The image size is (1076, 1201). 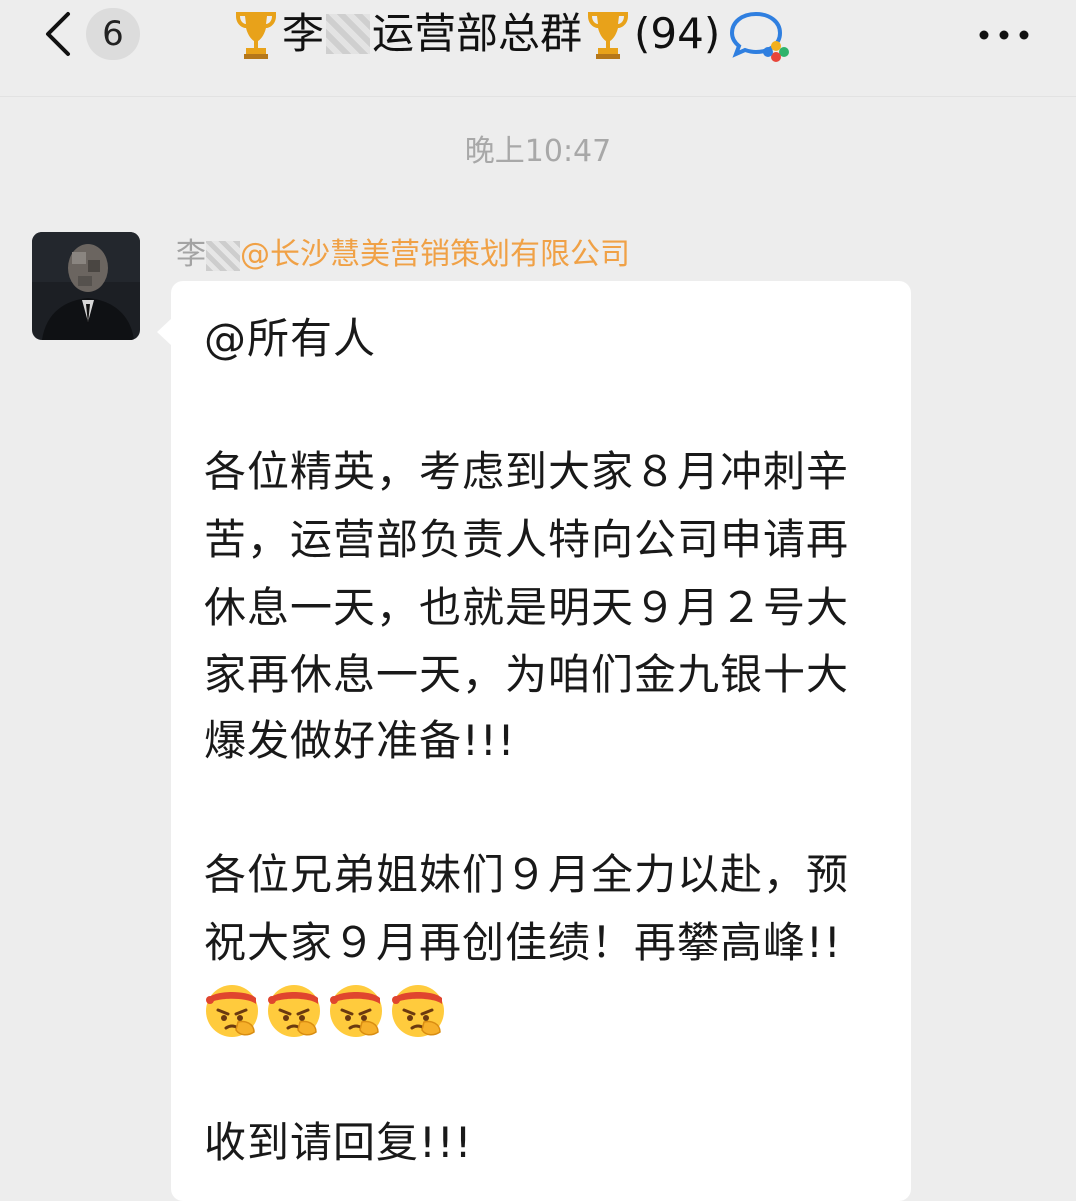 I want to click on member-count: (94), so click(x=677, y=33).